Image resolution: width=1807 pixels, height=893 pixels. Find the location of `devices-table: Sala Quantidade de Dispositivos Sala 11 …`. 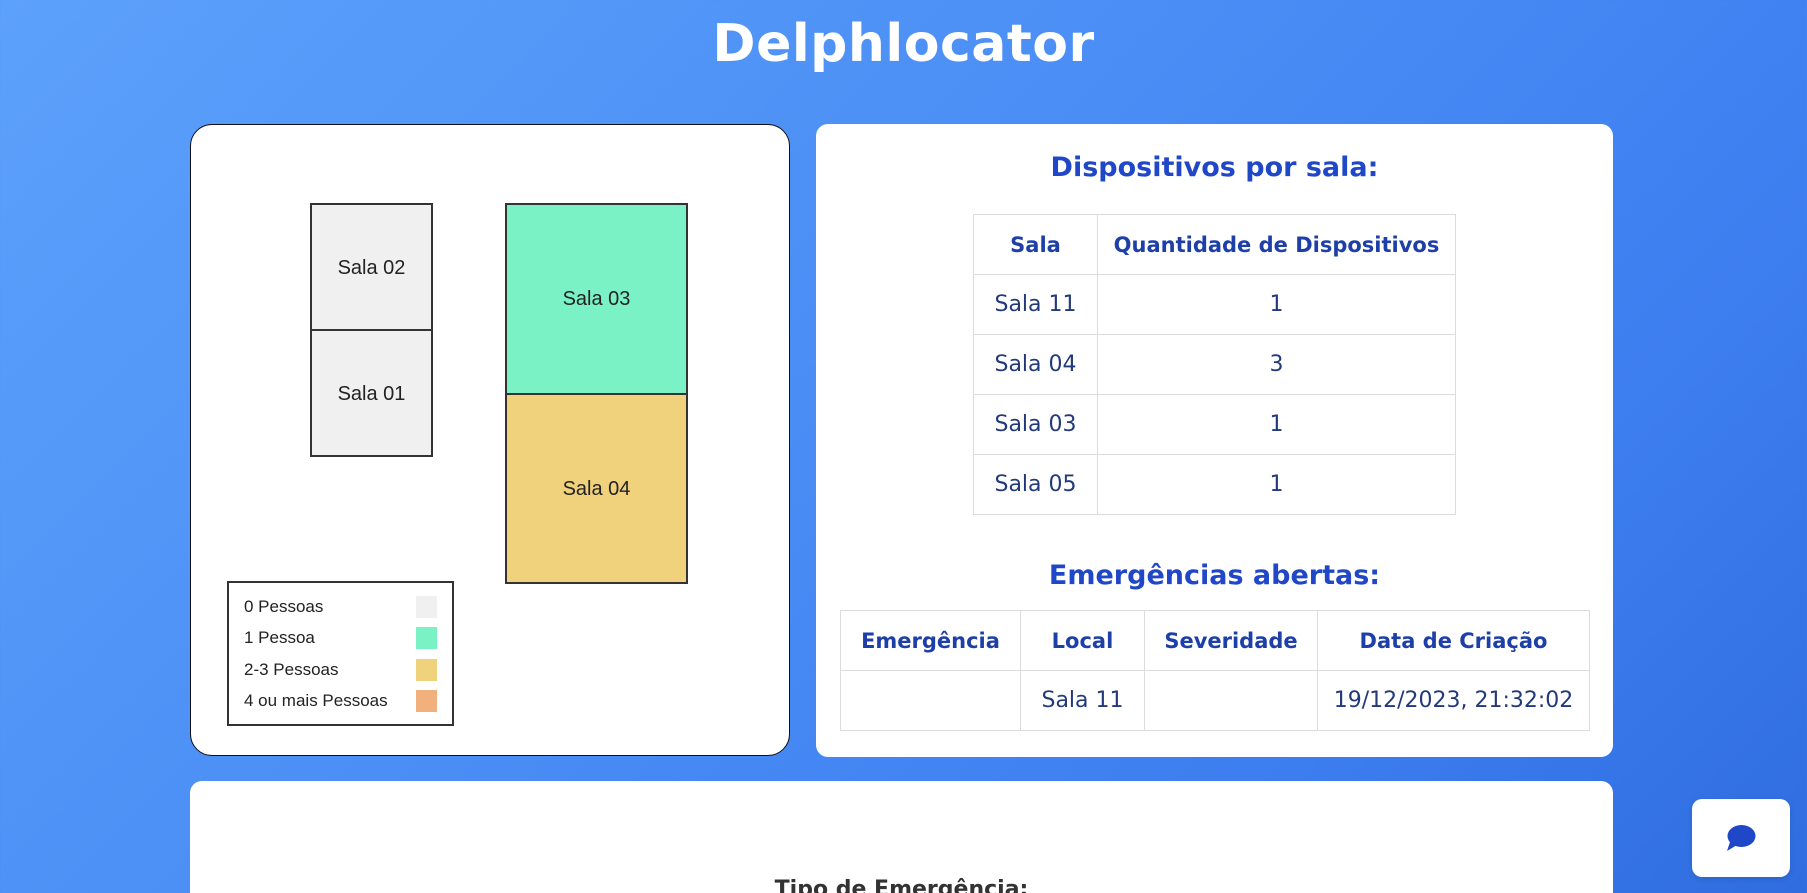

devices-table: Sala Quantidade de Dispositivos Sala 11 … is located at coordinates (1214, 364).